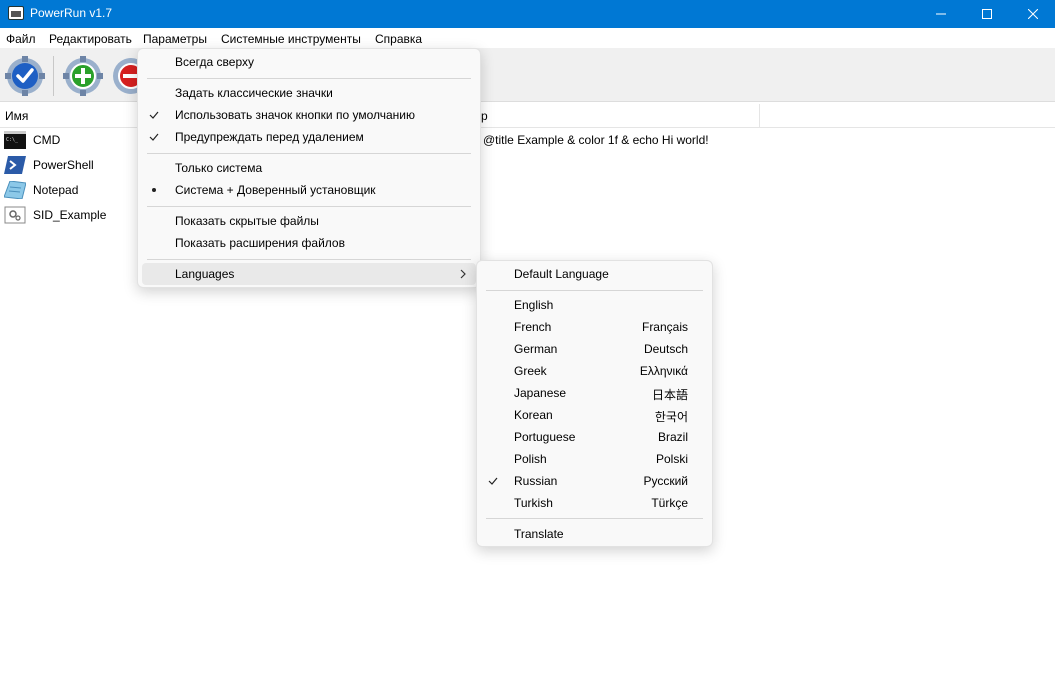 The width and height of the screenshot is (1055, 693). What do you see at coordinates (291, 39) in the screenshot?
I see `menu-system-tools: Системные инструменты` at bounding box center [291, 39].